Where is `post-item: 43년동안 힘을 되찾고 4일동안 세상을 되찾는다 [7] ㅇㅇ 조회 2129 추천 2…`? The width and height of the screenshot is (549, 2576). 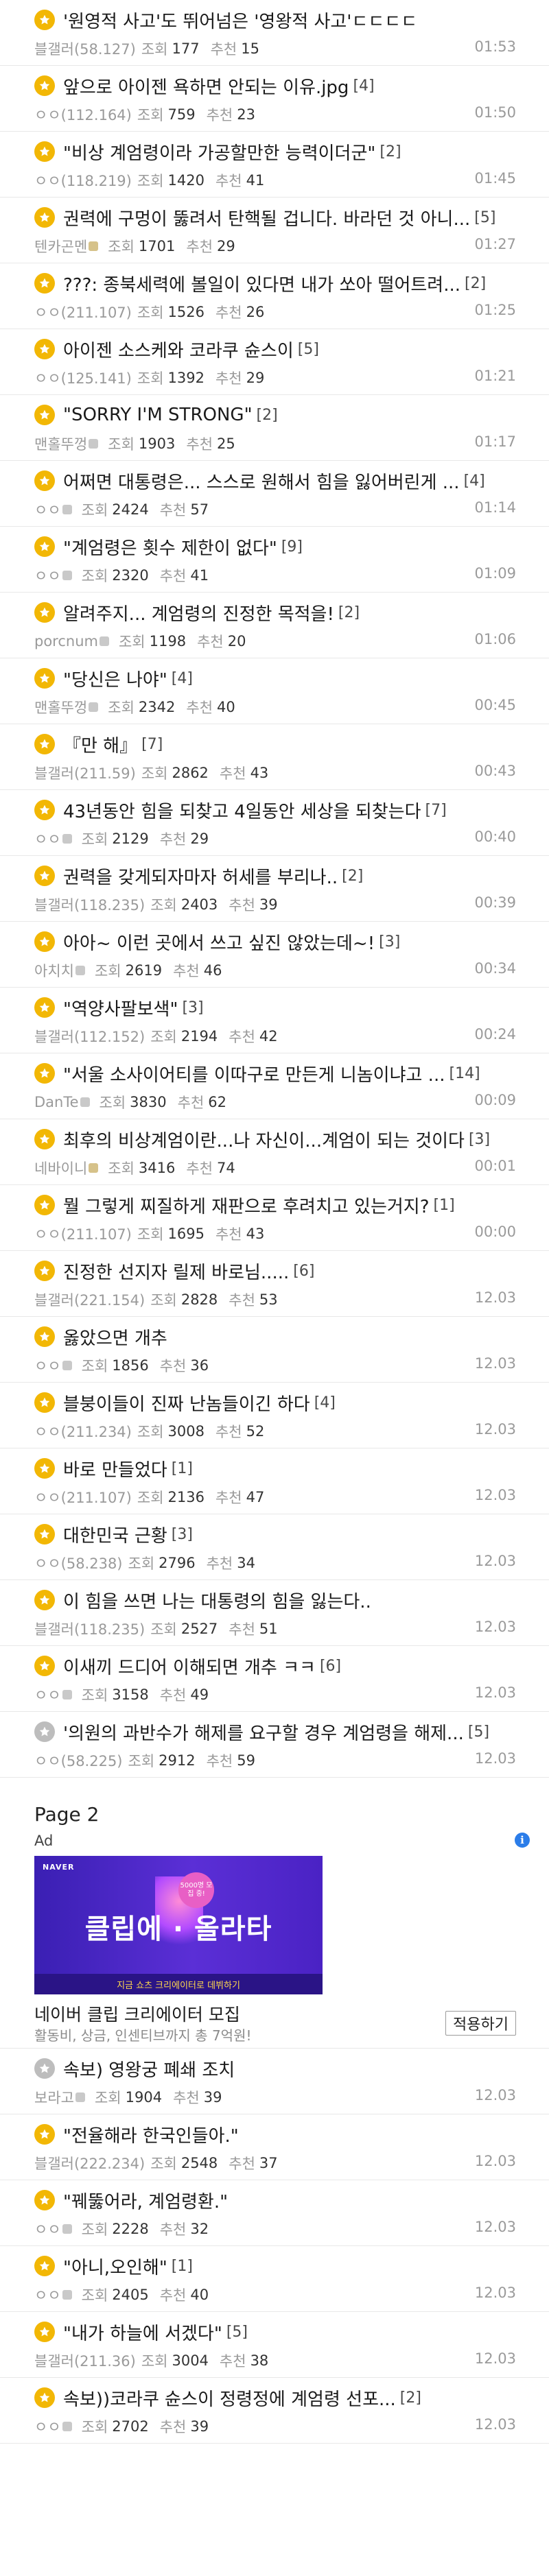 post-item: 43년동안 힘을 되찾고 4일동안 세상을 되찾는다 [7] ㅇㅇ 조회 2129 추천 2… is located at coordinates (274, 823).